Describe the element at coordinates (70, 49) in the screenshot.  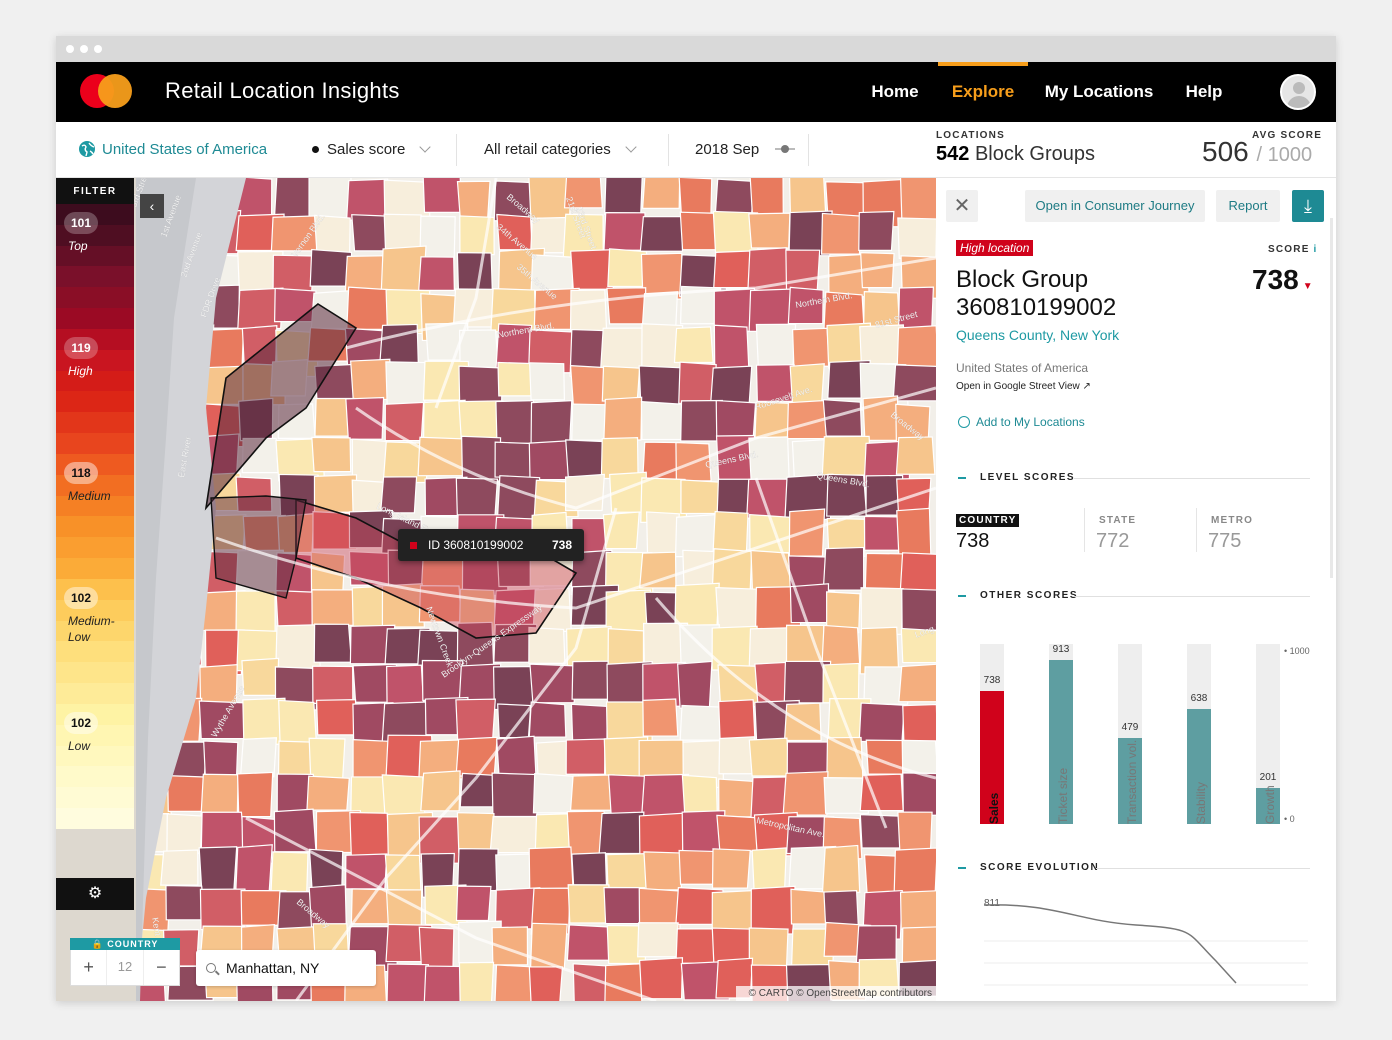
I see `window-dot` at that location.